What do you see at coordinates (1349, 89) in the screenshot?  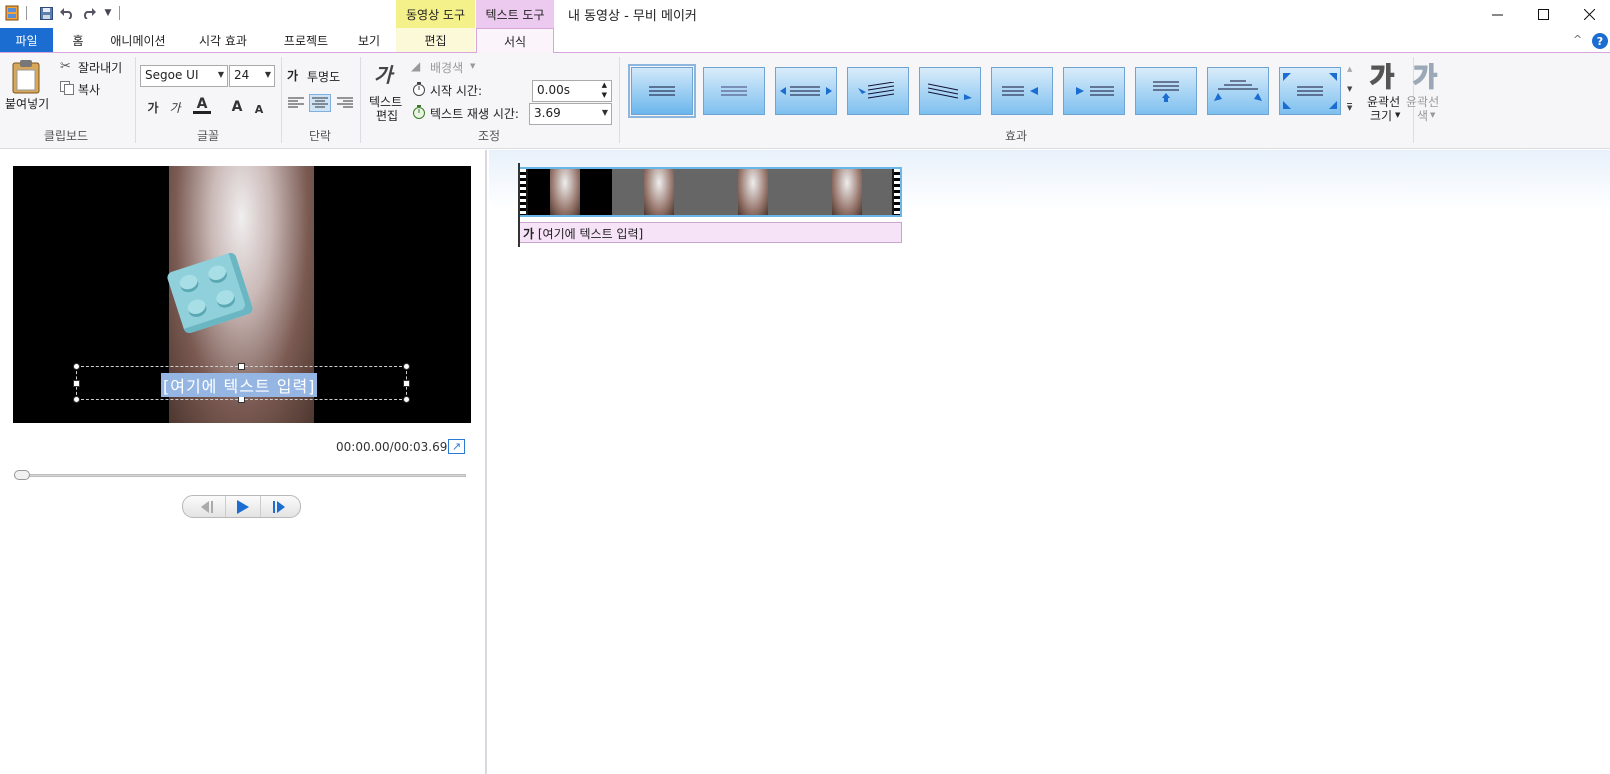 I see `gallery-scroll-down-icon: ▼` at bounding box center [1349, 89].